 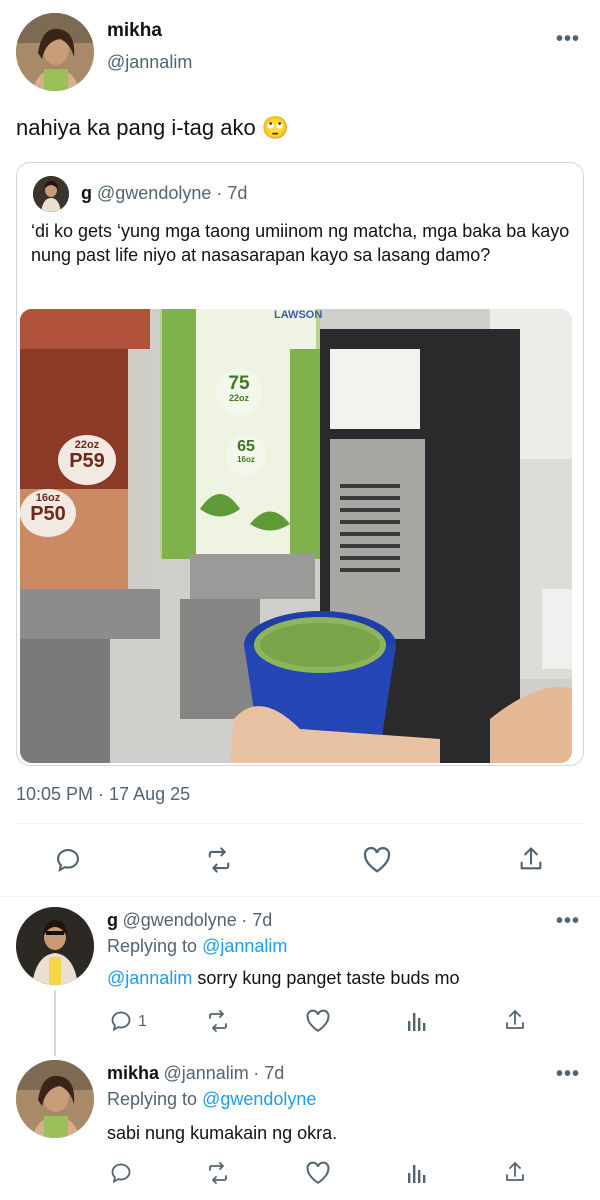 What do you see at coordinates (149, 978) in the screenshot?
I see `mention-link: @jannalim` at bounding box center [149, 978].